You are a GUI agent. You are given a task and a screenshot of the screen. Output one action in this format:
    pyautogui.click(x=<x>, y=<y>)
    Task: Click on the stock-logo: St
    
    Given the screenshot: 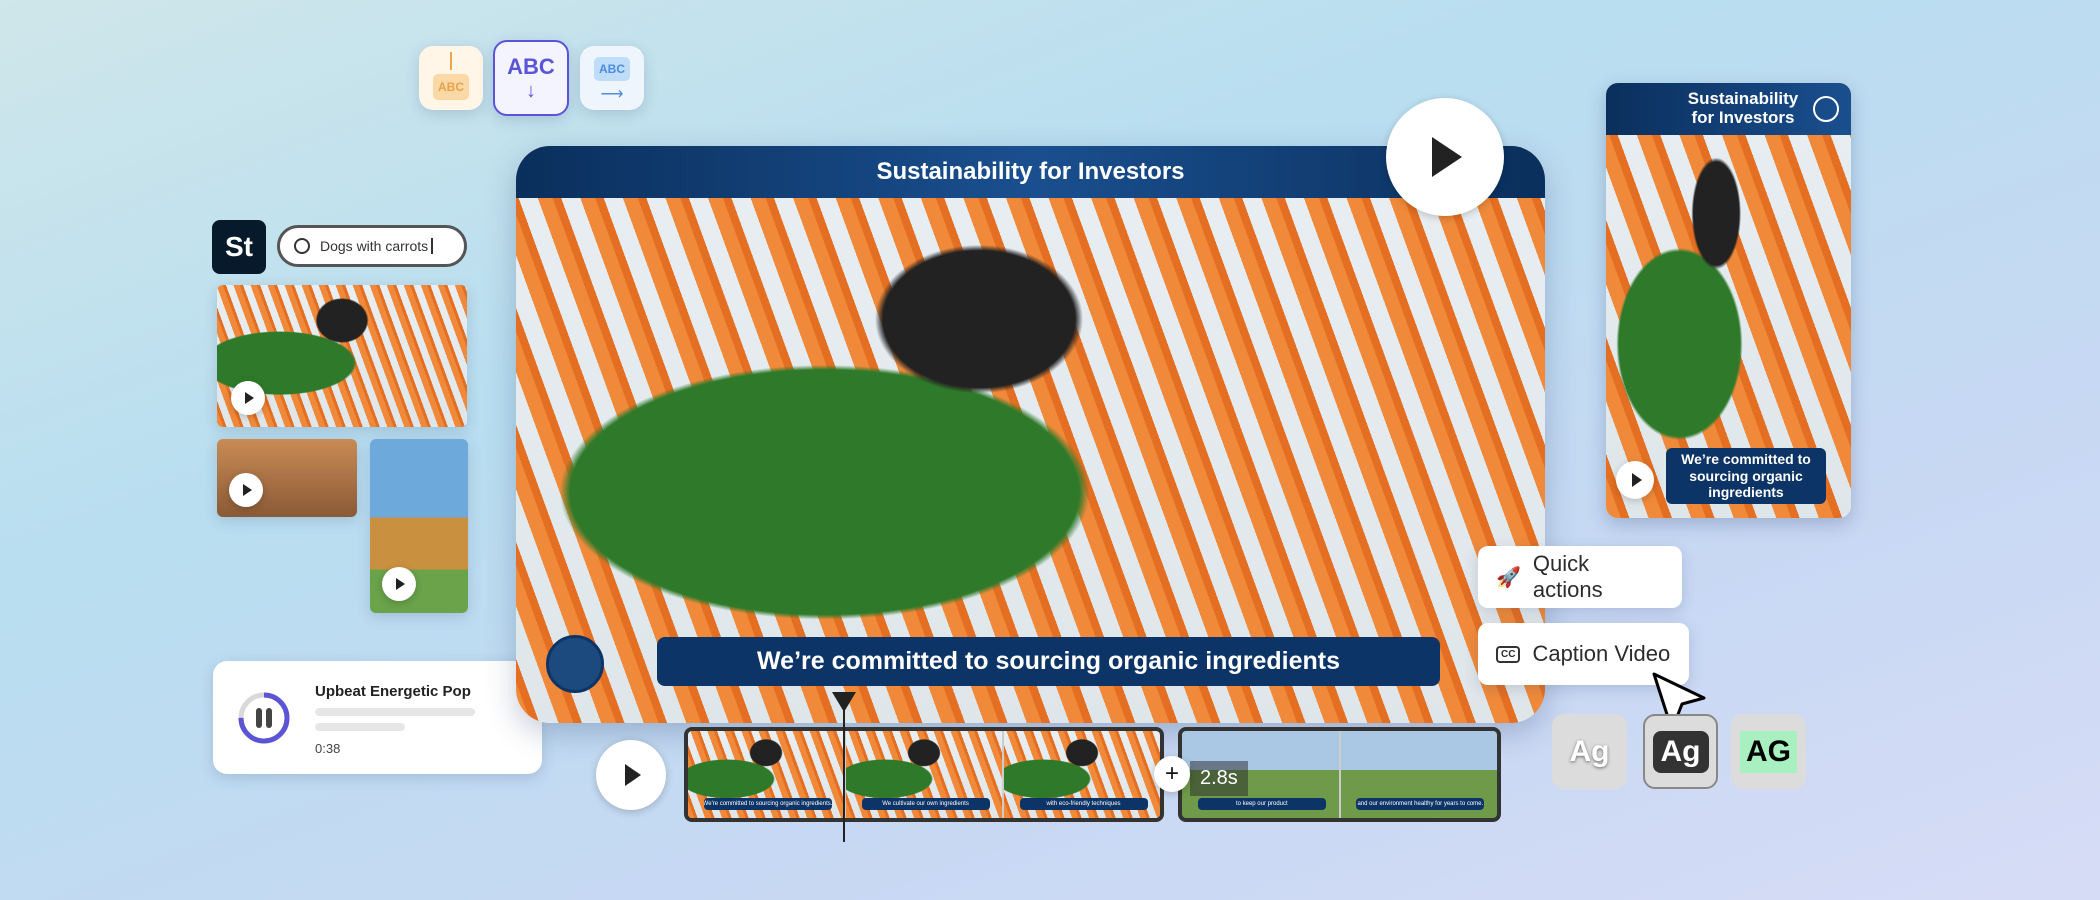 What is the action you would take?
    pyautogui.click(x=239, y=247)
    